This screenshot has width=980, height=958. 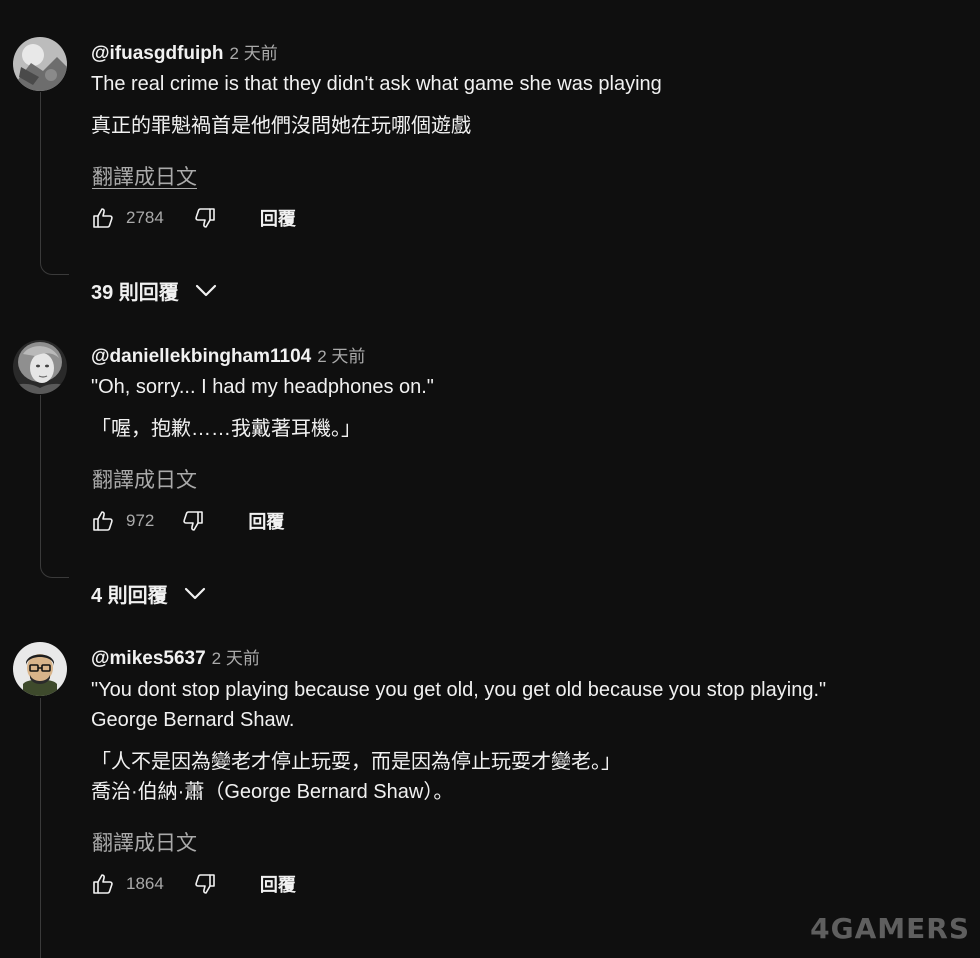 I want to click on view-replies-button: 39 則回覆, so click(x=154, y=290).